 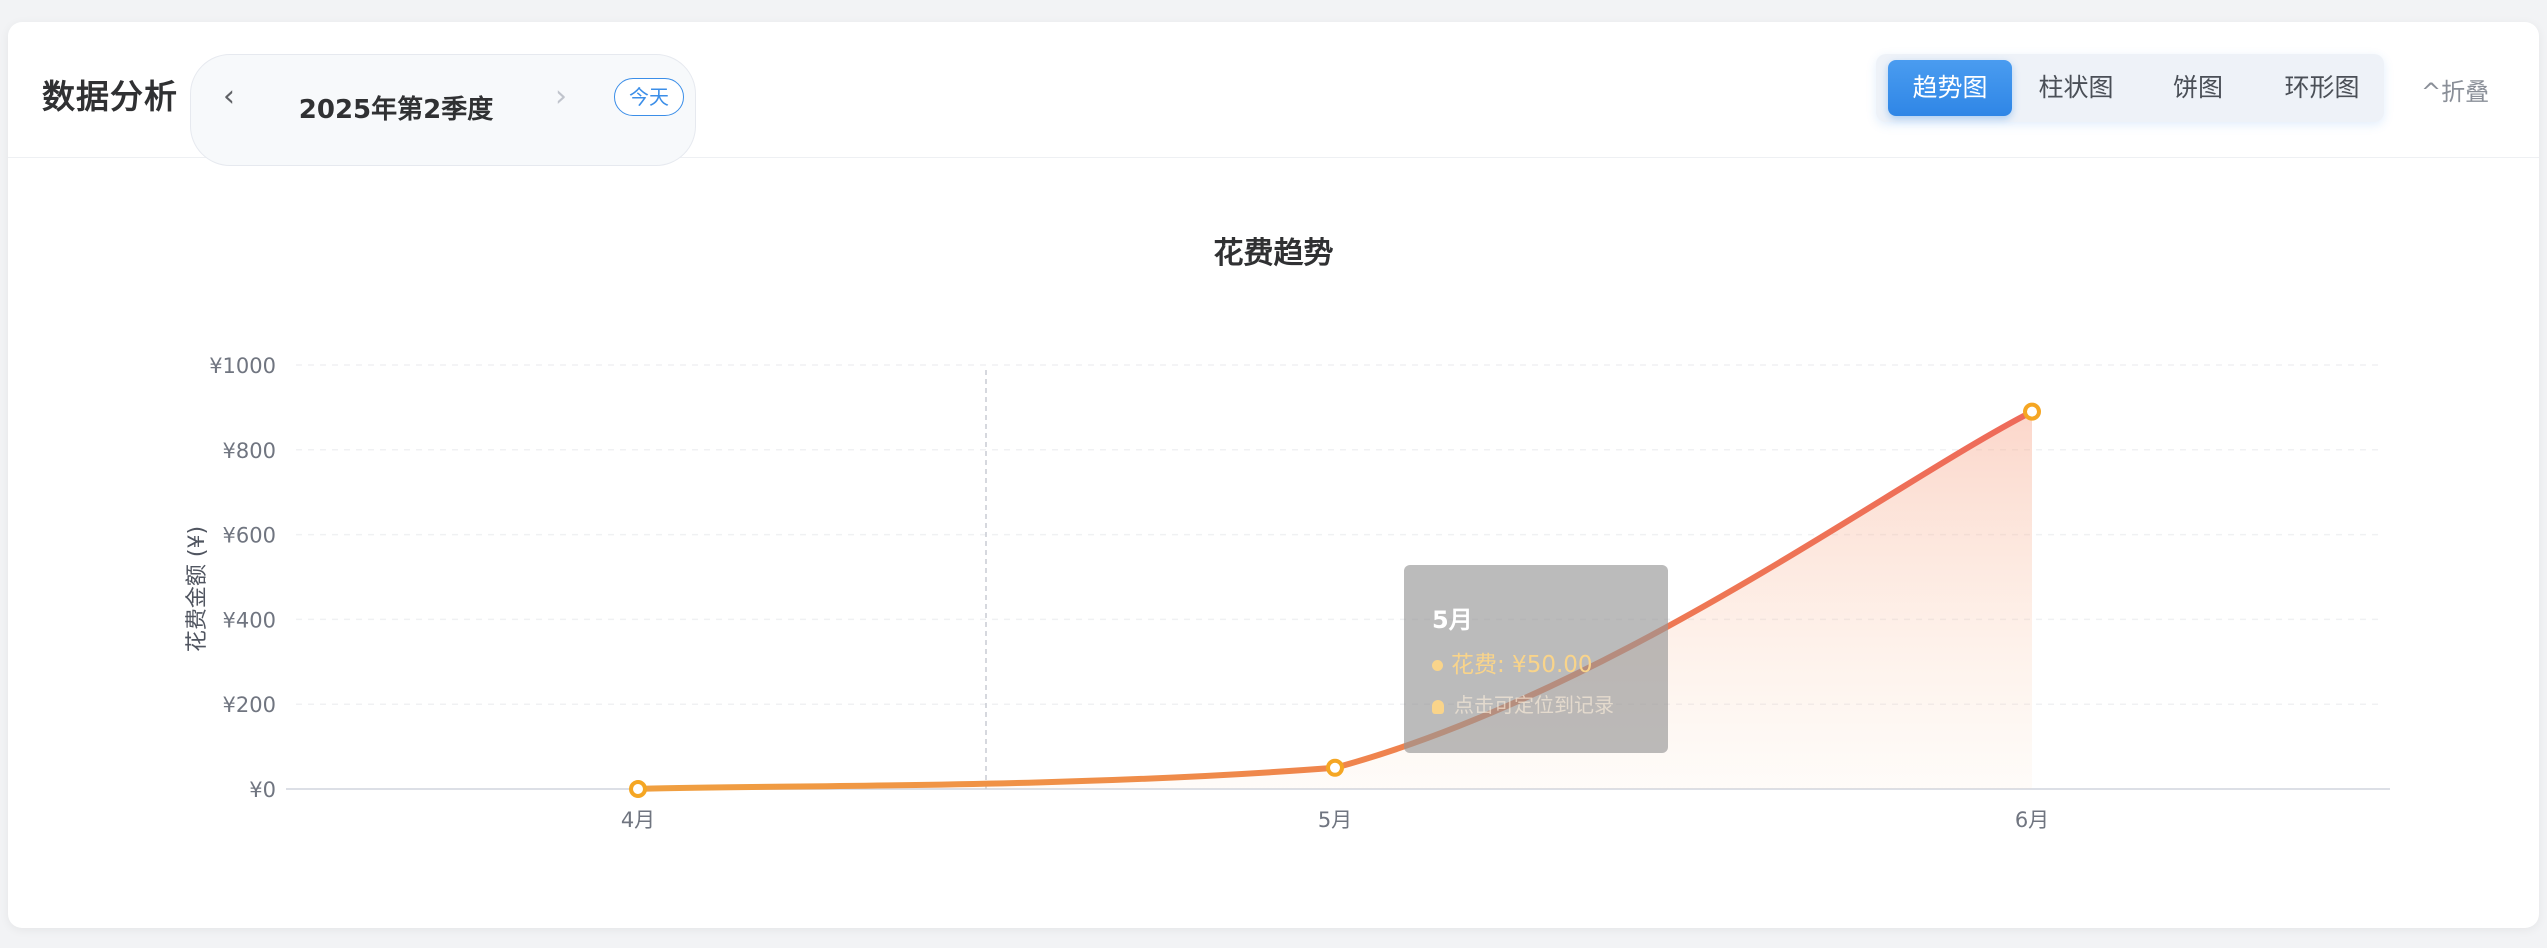 What do you see at coordinates (1437, 665) in the screenshot?
I see `series-dot-icon` at bounding box center [1437, 665].